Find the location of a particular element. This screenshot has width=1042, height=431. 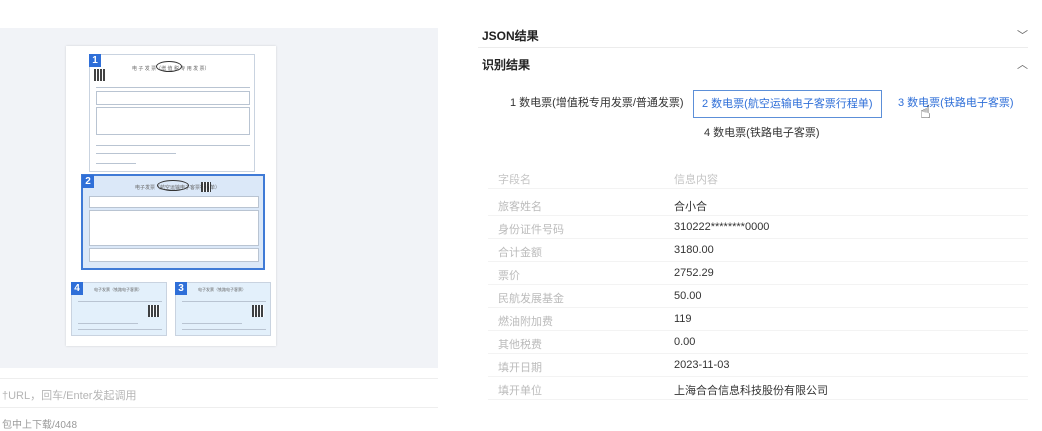

field-name: 燃油附加费 is located at coordinates (525, 322).